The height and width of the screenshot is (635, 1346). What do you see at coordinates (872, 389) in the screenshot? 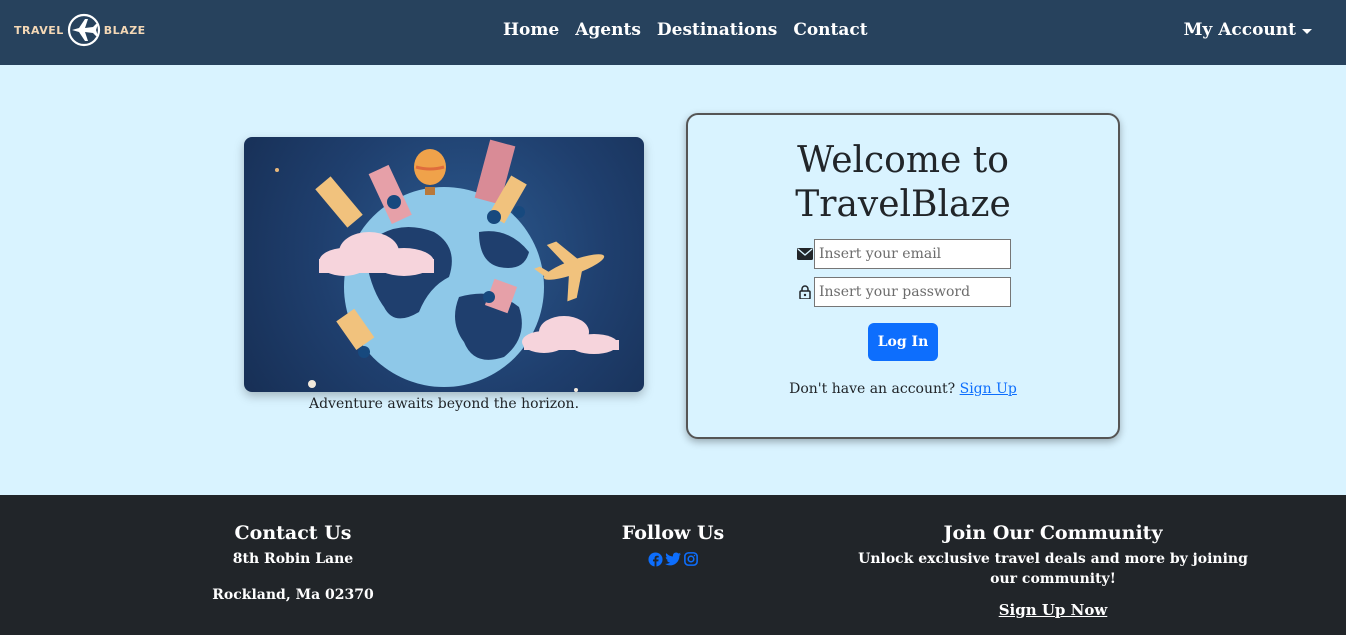
I see `signup-prompt: Don't have an account?` at bounding box center [872, 389].